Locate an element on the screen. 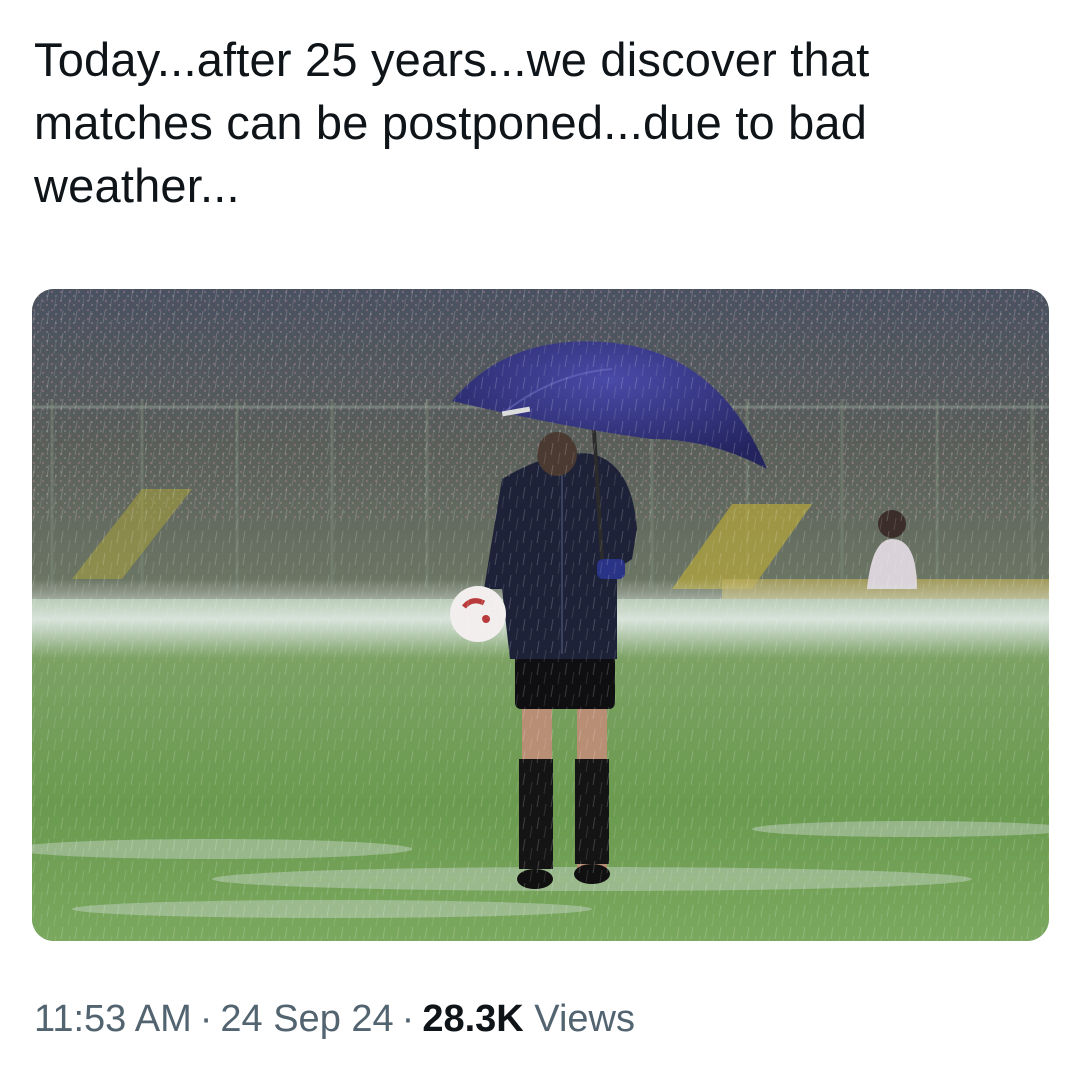 This screenshot has width=1080, height=1067. views-count: 28.3K is located at coordinates (472, 1019).